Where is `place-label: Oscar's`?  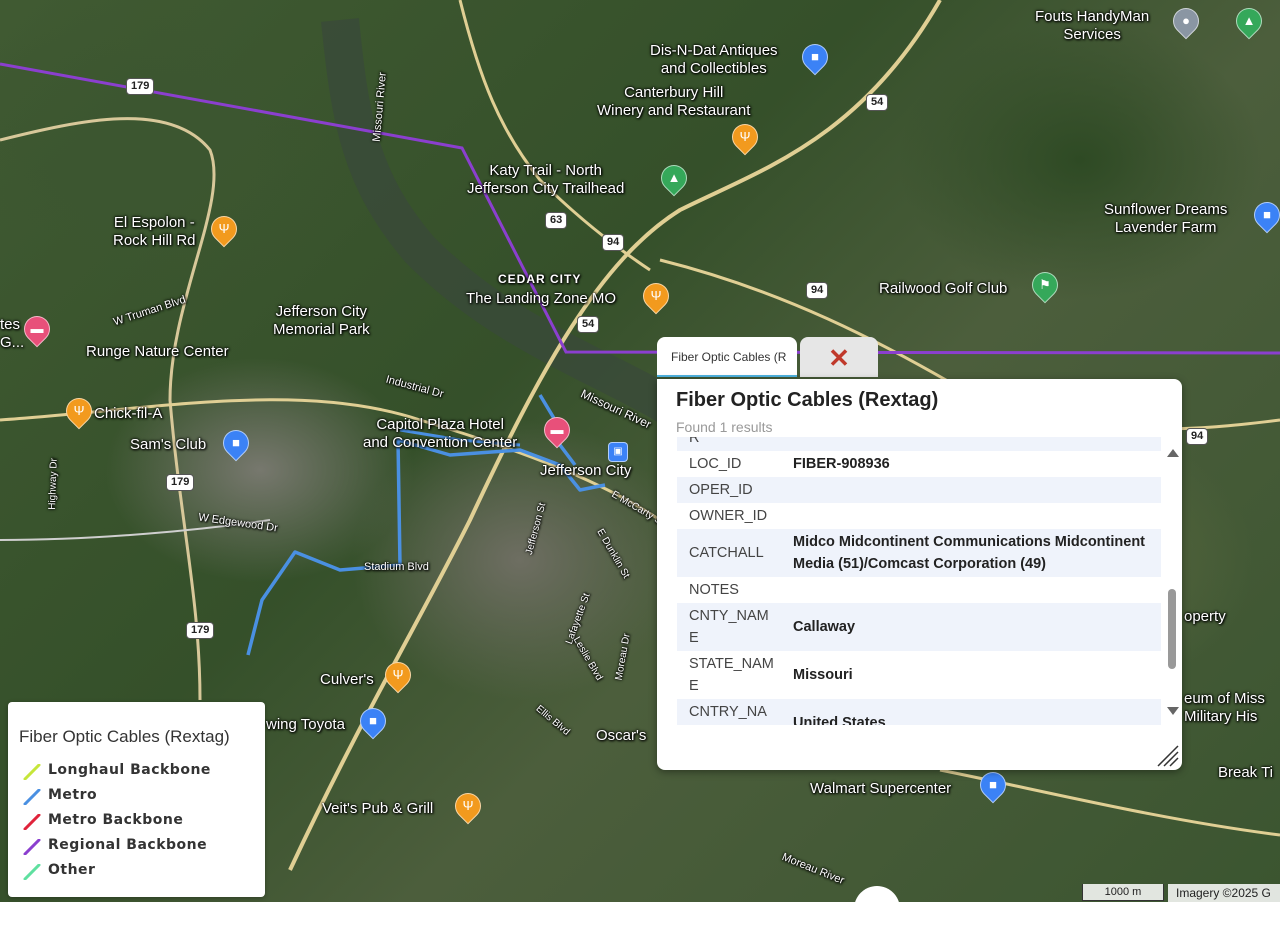
place-label: Oscar's is located at coordinates (621, 735).